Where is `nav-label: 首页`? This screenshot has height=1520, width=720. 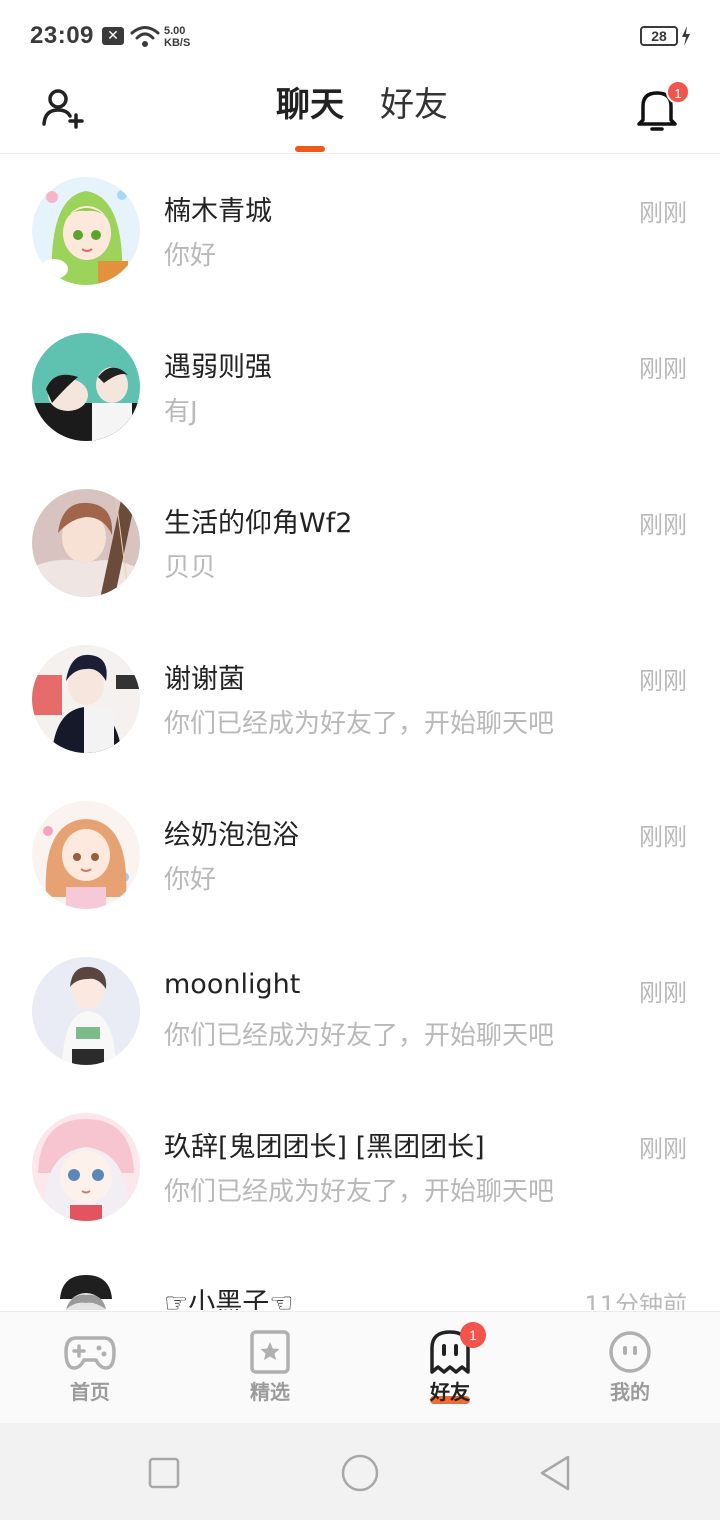
nav-label: 首页 is located at coordinates (90, 1392).